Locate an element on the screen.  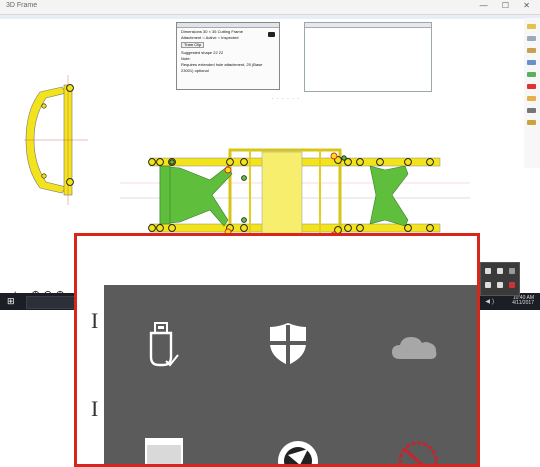
compass-mini-icon is located at coordinates (500, 285).